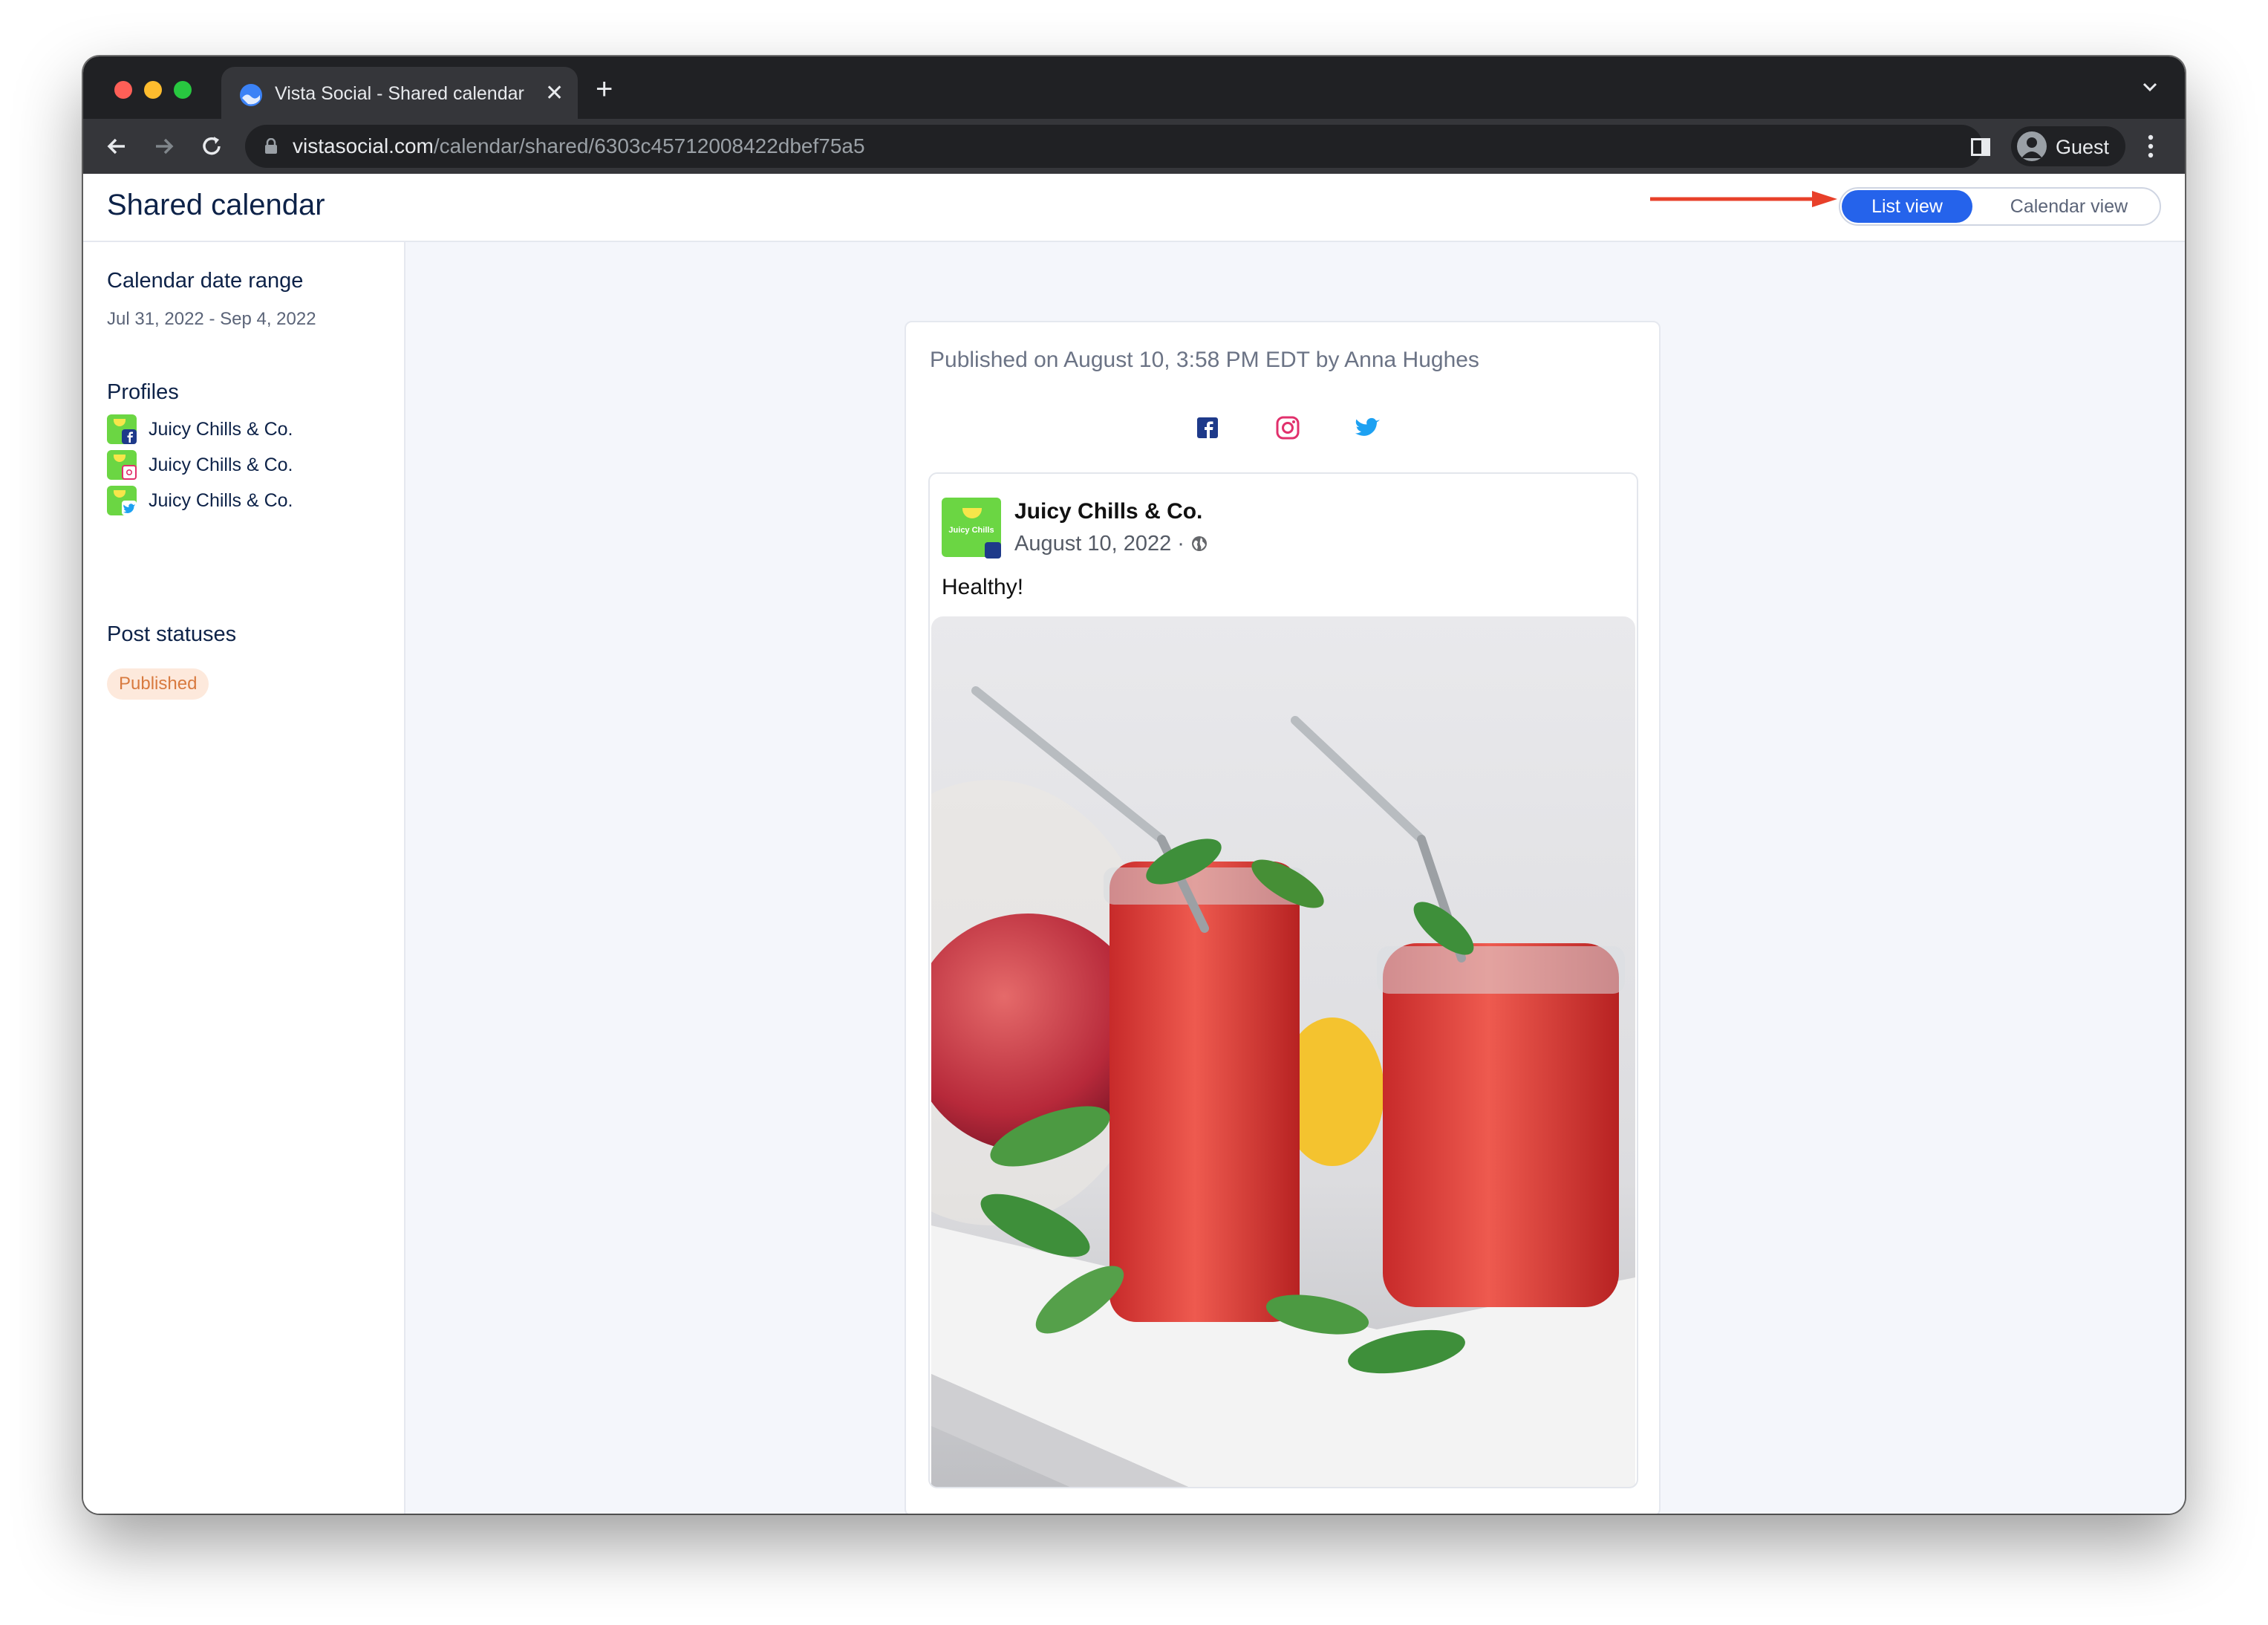  What do you see at coordinates (216, 205) in the screenshot?
I see `page-title: Shared calendar` at bounding box center [216, 205].